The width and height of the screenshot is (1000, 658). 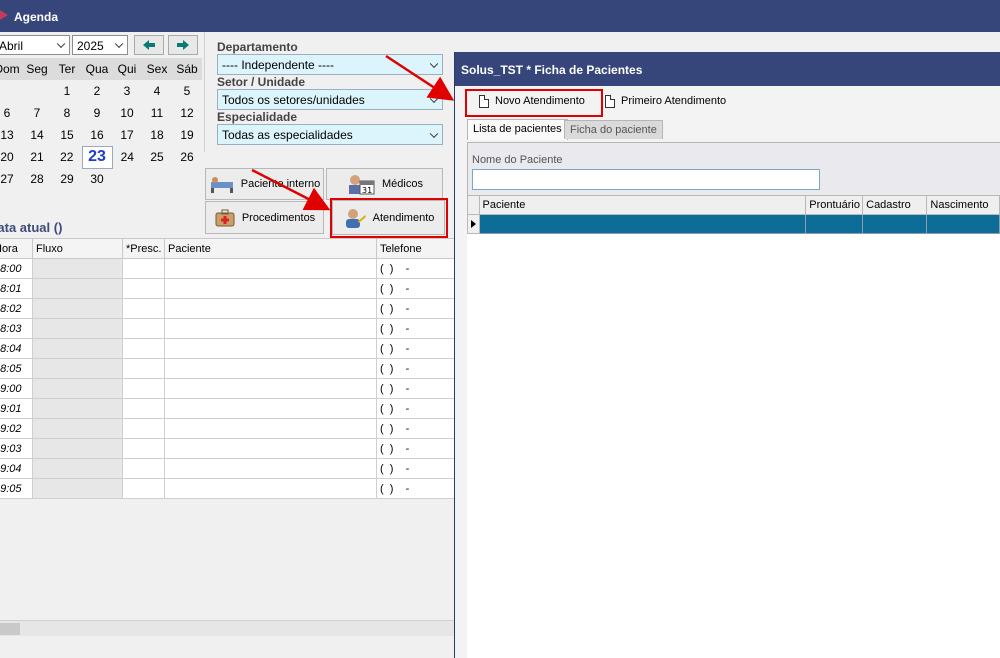 I want to click on annotation-arrows, so click(x=353, y=132).